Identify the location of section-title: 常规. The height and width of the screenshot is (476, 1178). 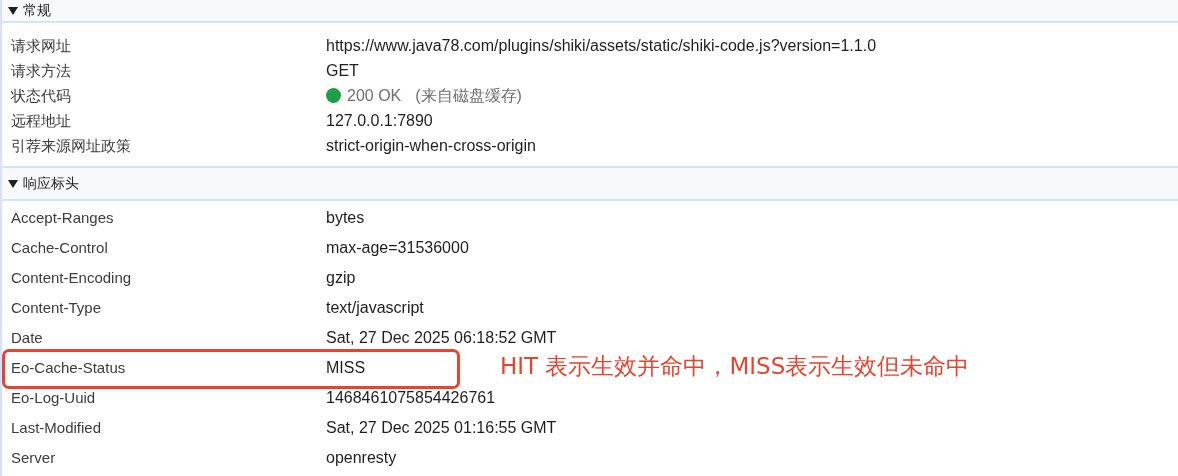
(37, 10).